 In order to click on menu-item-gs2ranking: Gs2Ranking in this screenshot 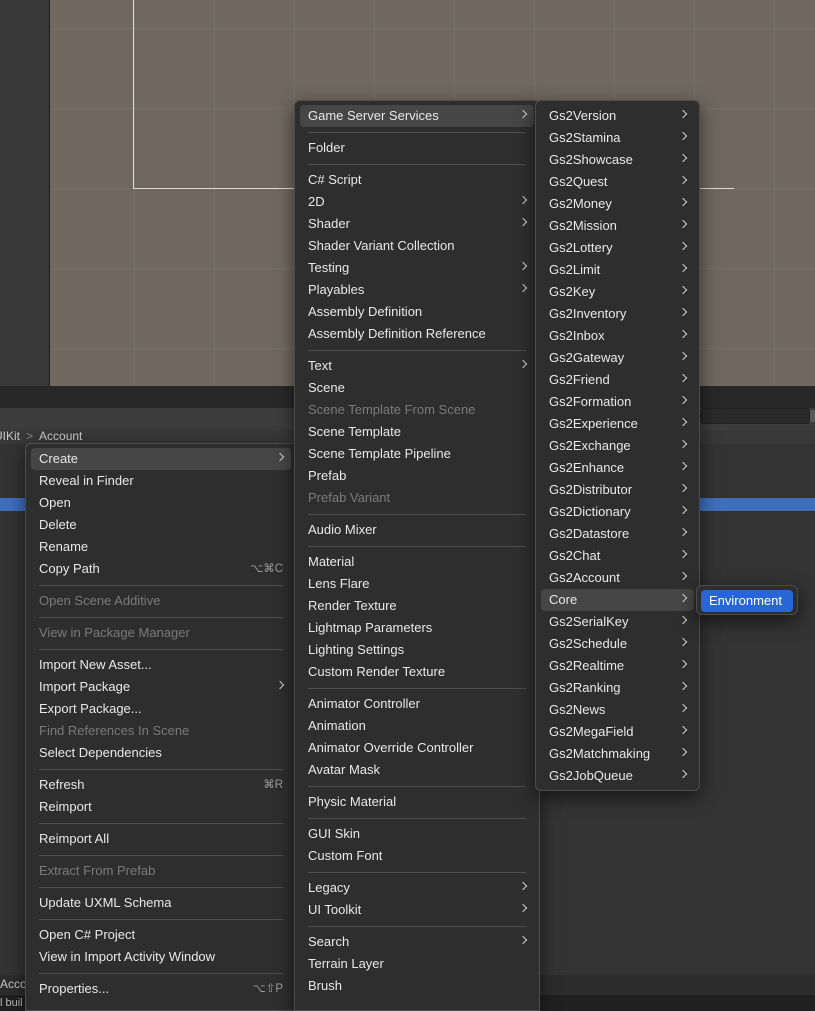, I will do `click(617, 688)`.